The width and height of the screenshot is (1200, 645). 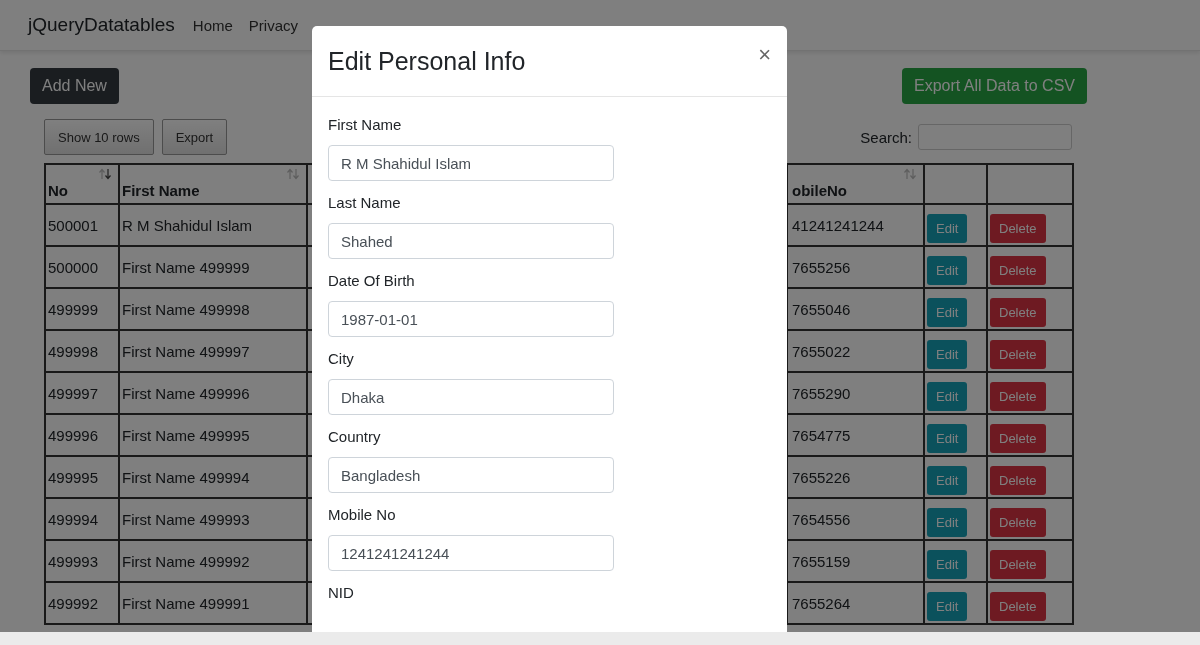 What do you see at coordinates (213, 477) in the screenshot?
I see `table-cell: First Name 499994` at bounding box center [213, 477].